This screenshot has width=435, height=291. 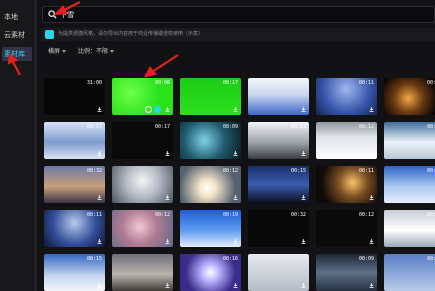 I want to click on sidebar-item-library: 素材库, so click(x=17, y=54).